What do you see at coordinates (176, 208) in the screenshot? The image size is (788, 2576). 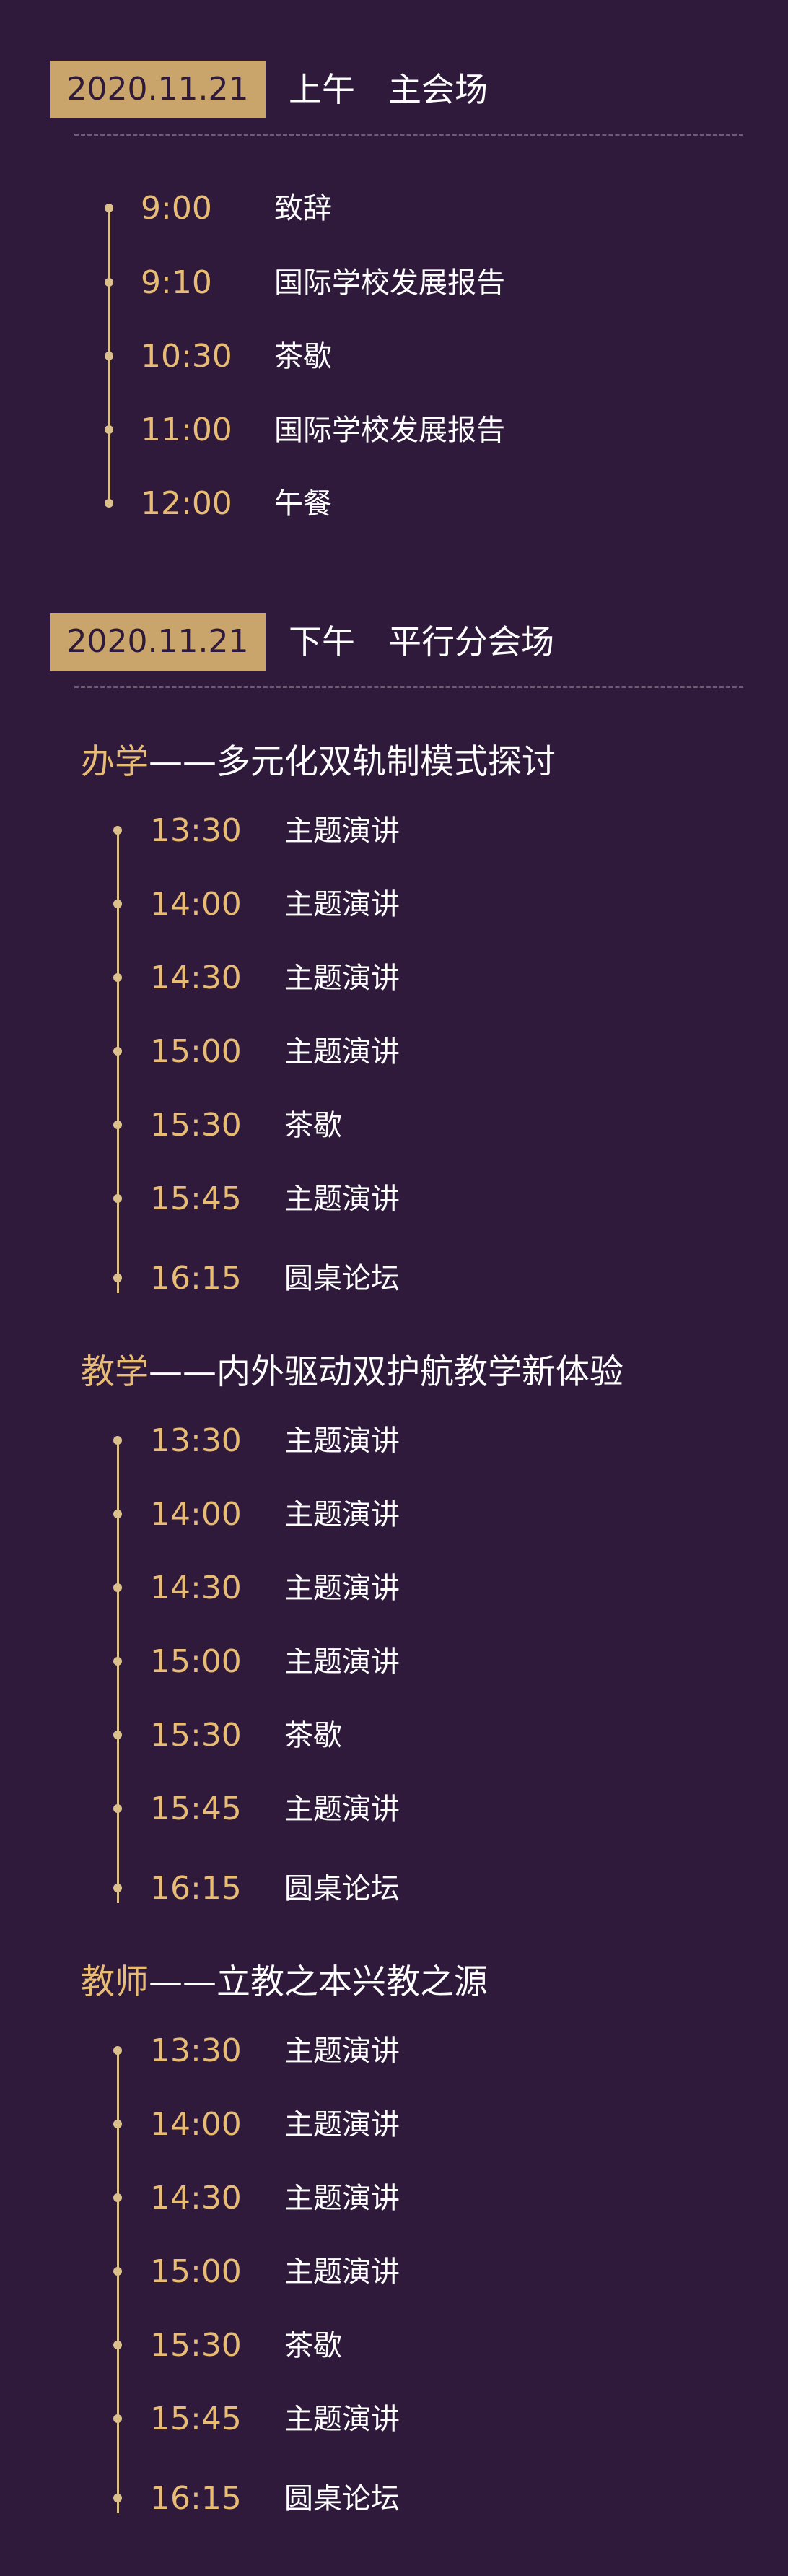 I see `item-time: 9:00` at bounding box center [176, 208].